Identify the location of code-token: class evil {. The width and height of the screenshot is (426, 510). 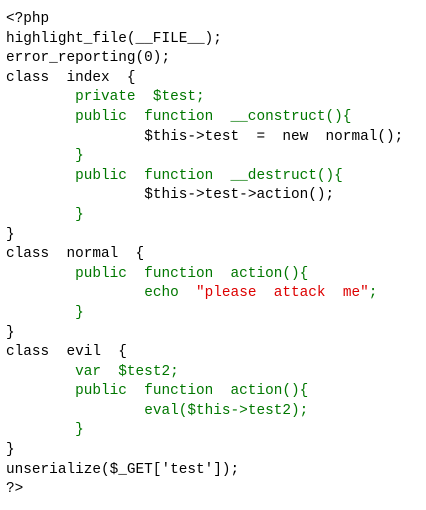
(66, 352).